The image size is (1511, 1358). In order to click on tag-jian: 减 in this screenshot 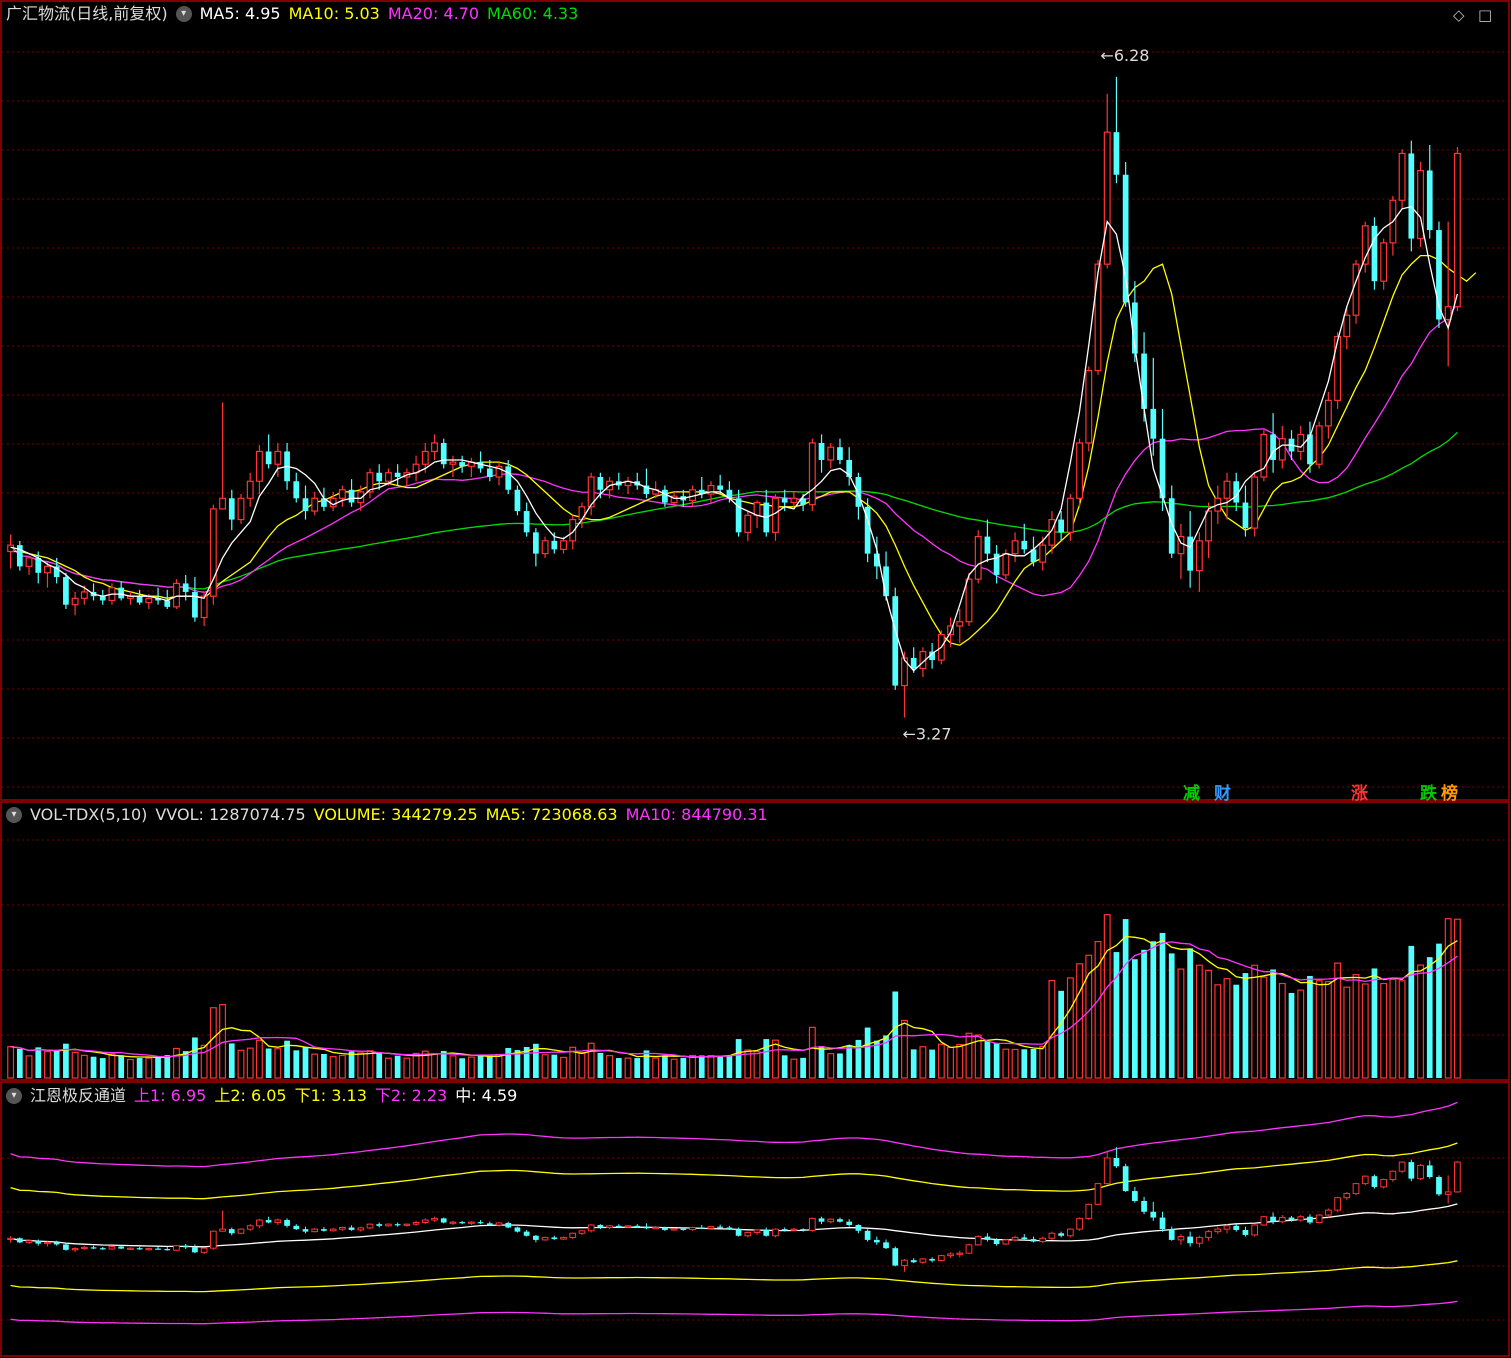, I will do `click(1191, 791)`.